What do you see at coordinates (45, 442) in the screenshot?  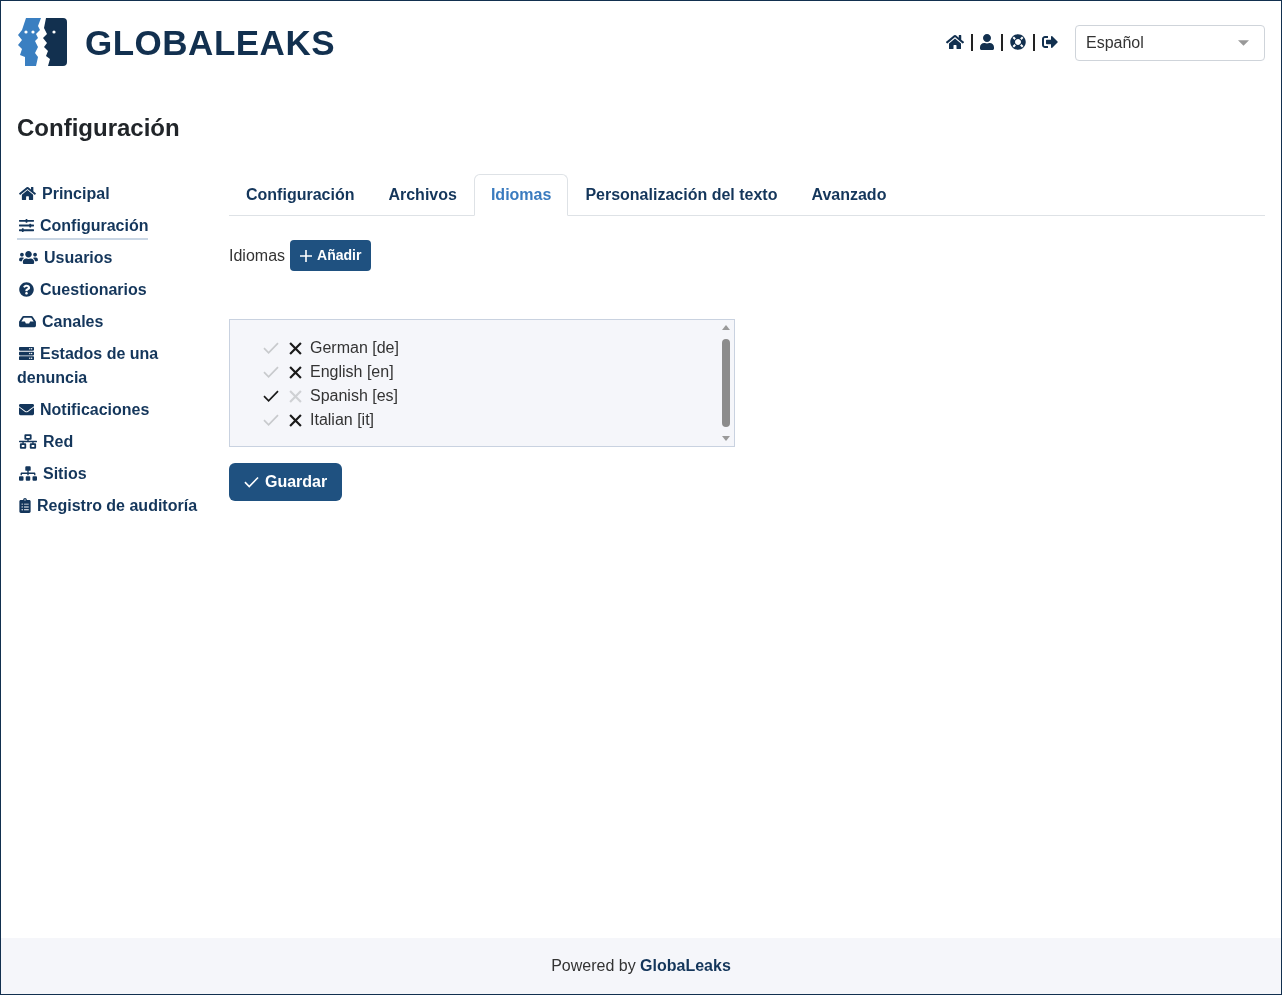 I see `sidebar-link: Red` at bounding box center [45, 442].